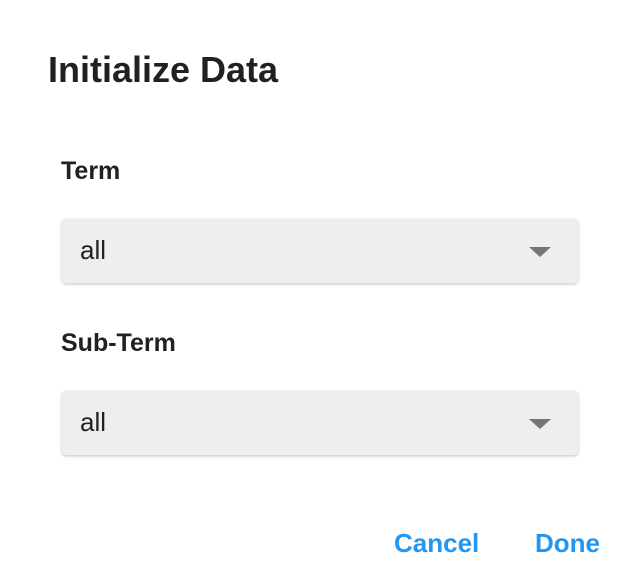  I want to click on sub-term-label: Sub-Term, so click(118, 343).